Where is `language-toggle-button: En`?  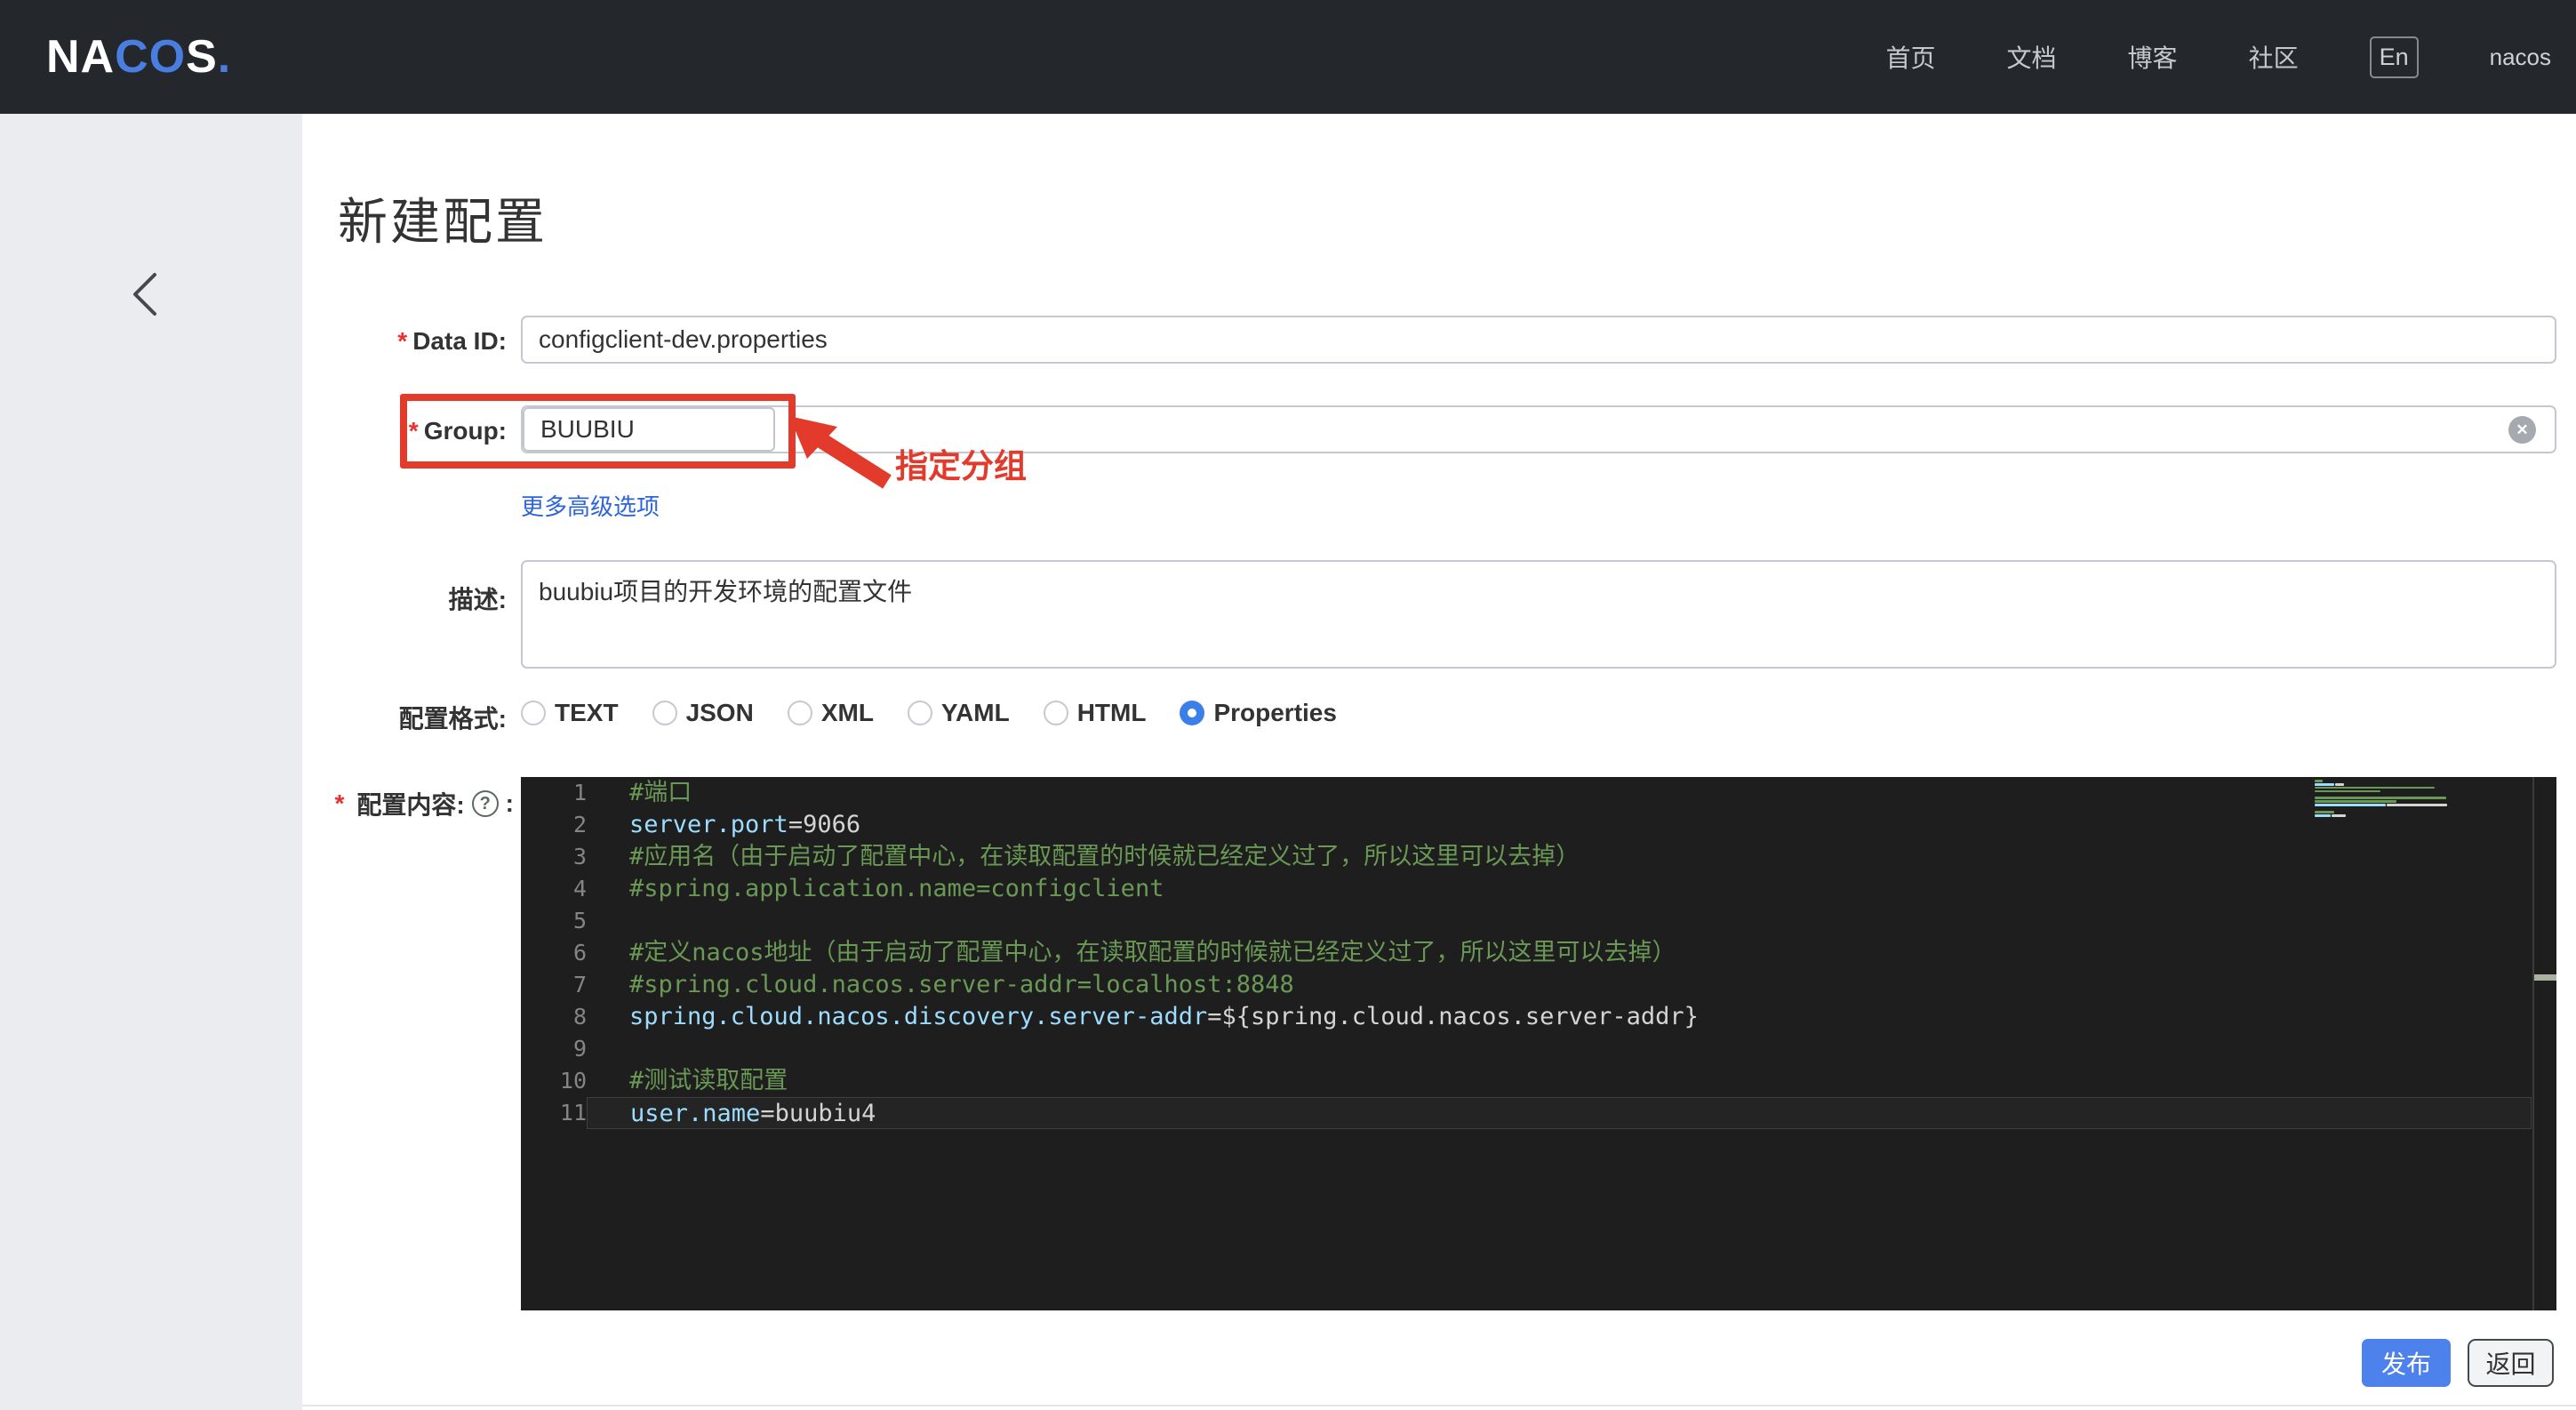
language-toggle-button: En is located at coordinates (2394, 57).